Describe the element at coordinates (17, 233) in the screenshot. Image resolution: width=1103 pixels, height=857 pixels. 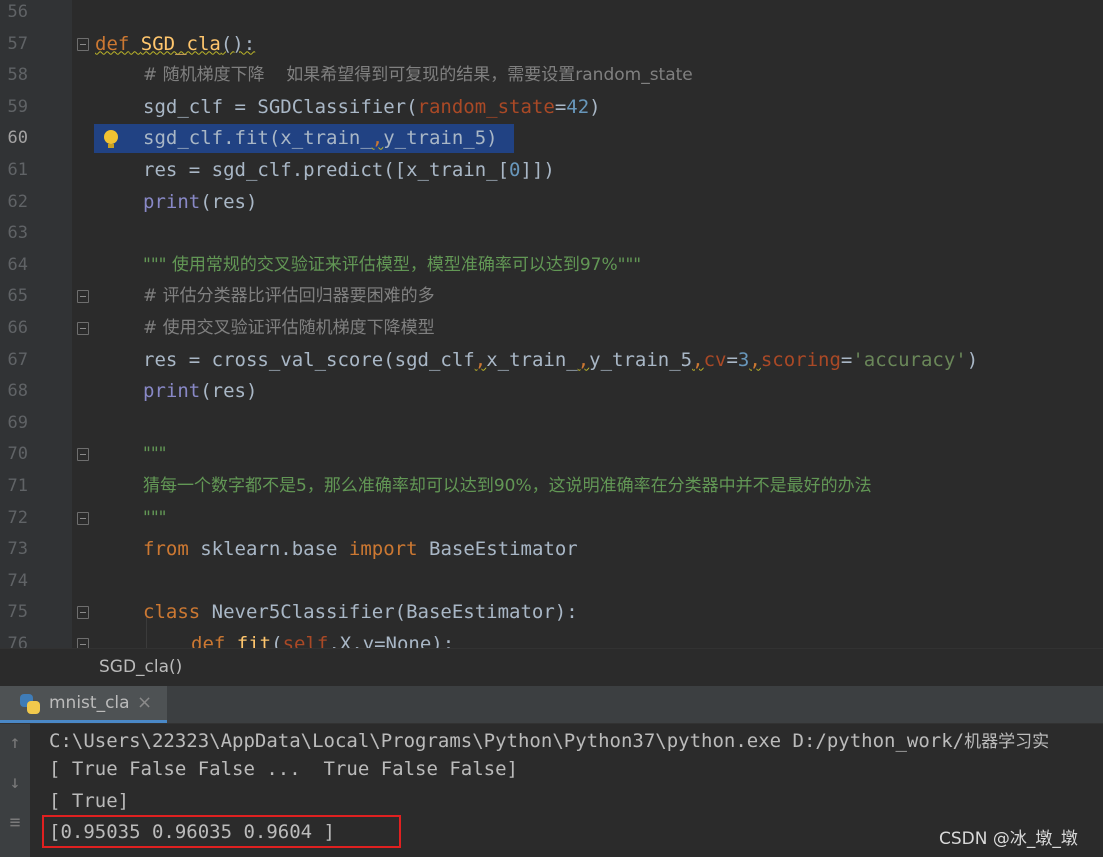
I see `line-number: 63` at that location.